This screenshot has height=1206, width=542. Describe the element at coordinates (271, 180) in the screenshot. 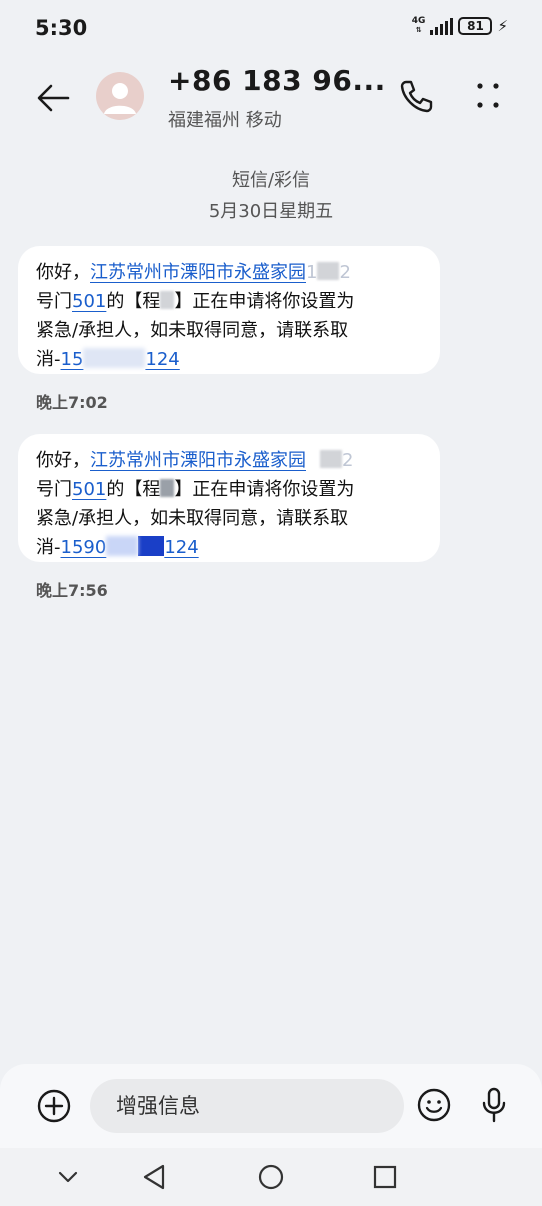

I see `channel-label: 短信/彩信` at that location.